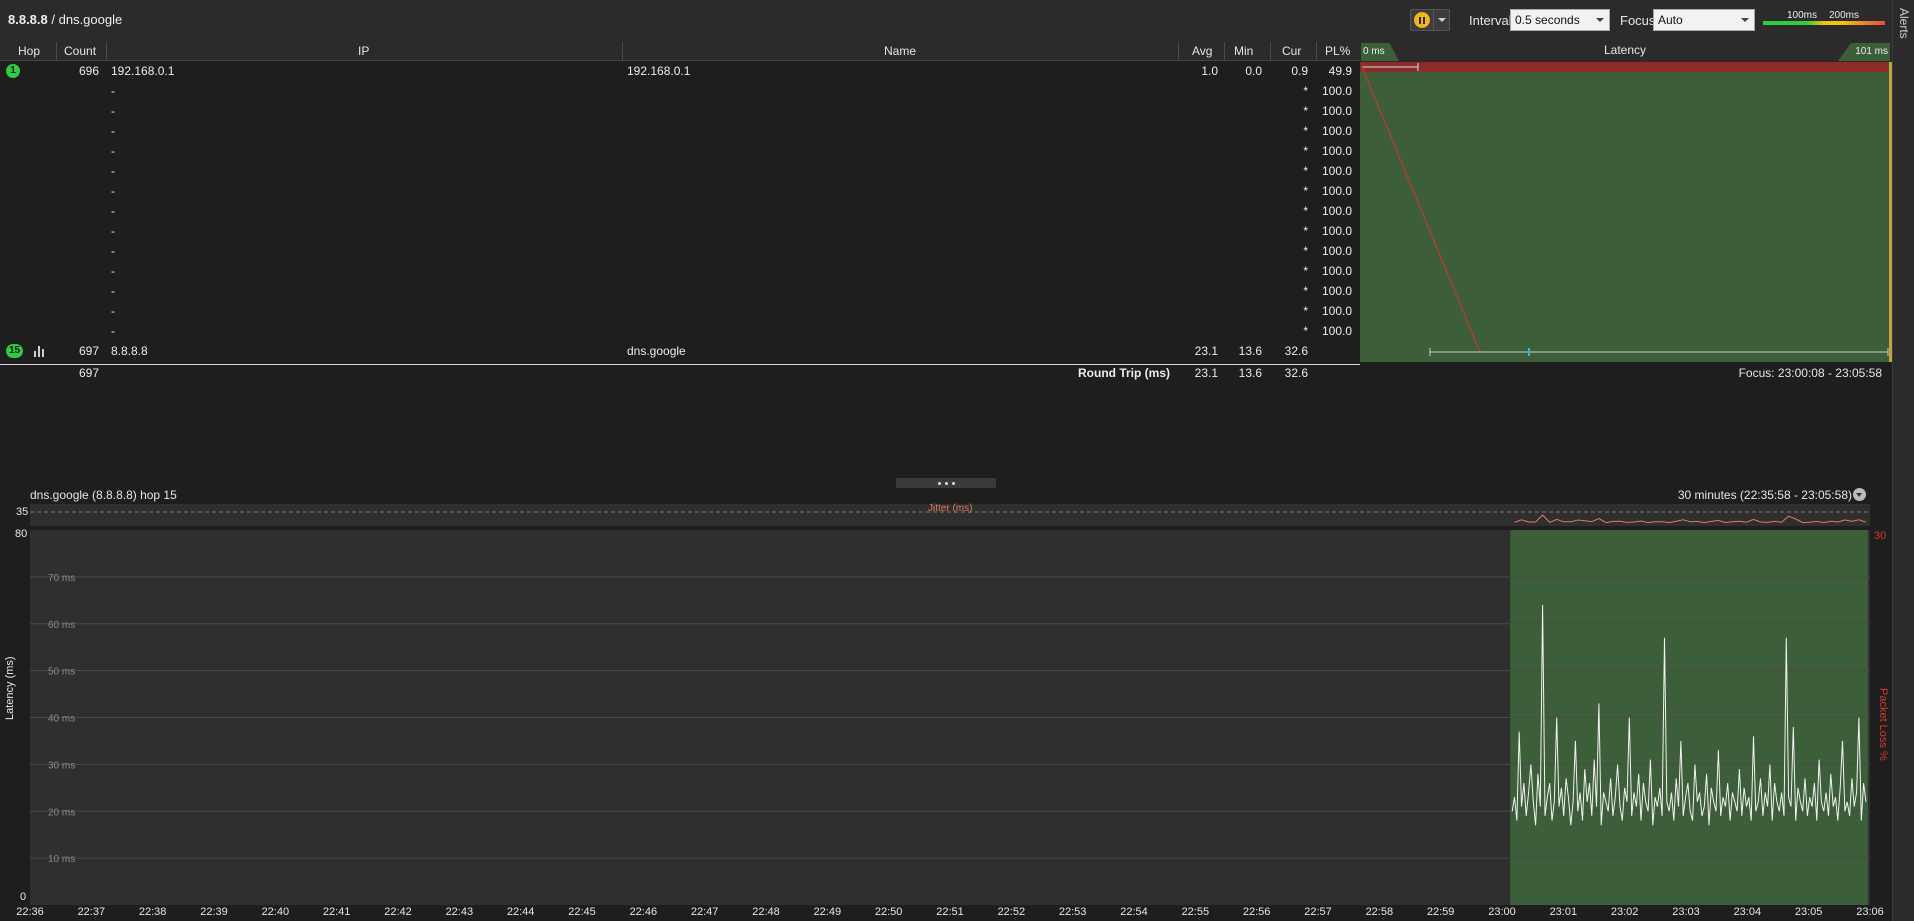 This screenshot has width=1914, height=921. Describe the element at coordinates (1296, 351) in the screenshot. I see `hop-cur: 32.6` at that location.